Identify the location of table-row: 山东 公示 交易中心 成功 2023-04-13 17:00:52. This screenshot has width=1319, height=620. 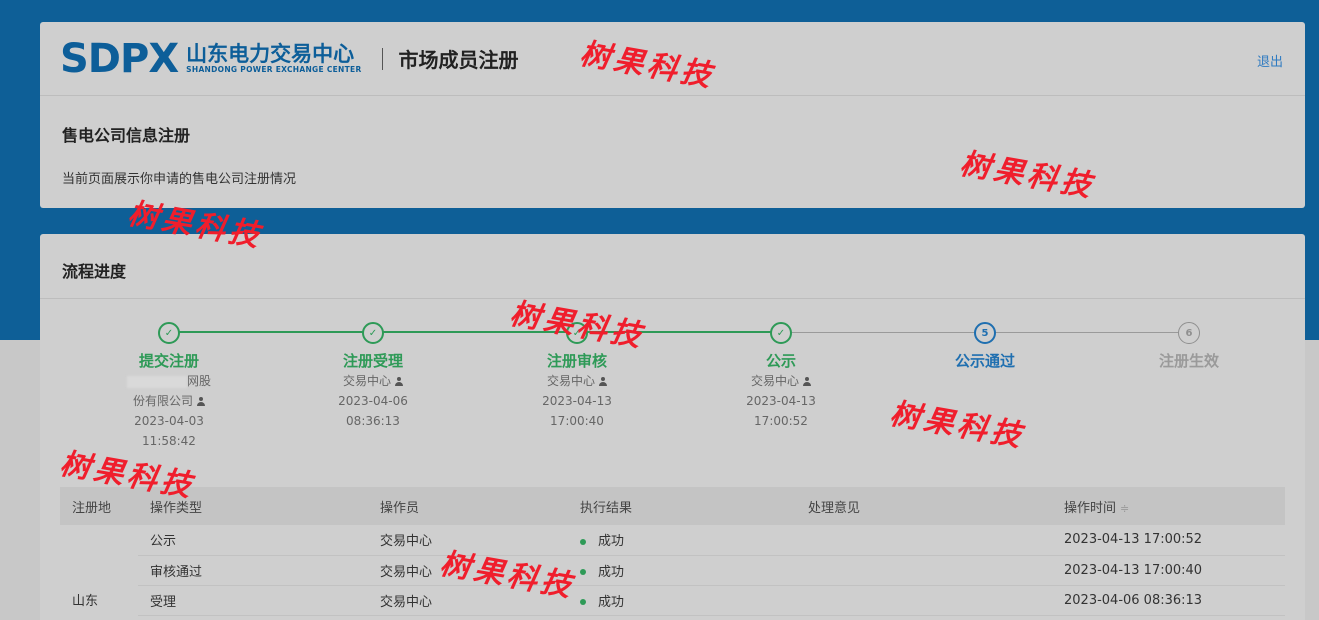
(672, 567).